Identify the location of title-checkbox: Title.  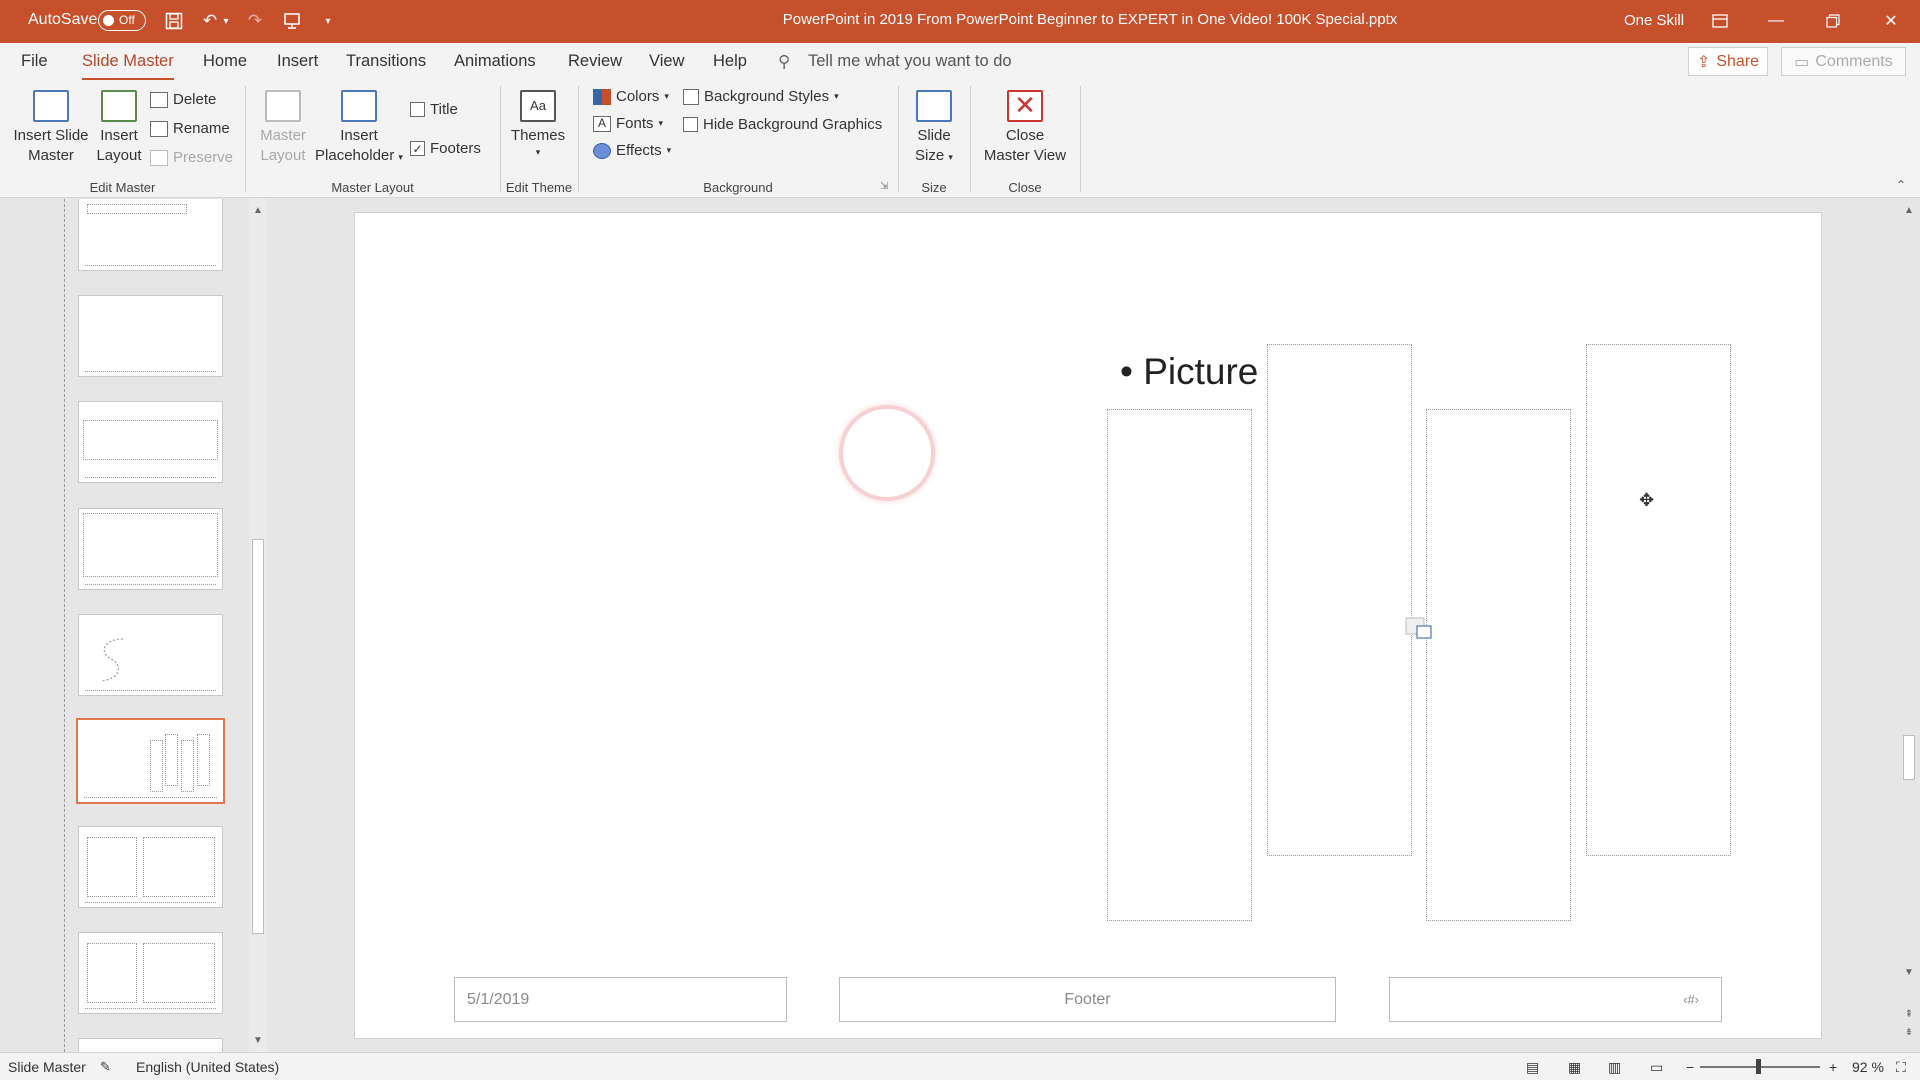
(434, 109).